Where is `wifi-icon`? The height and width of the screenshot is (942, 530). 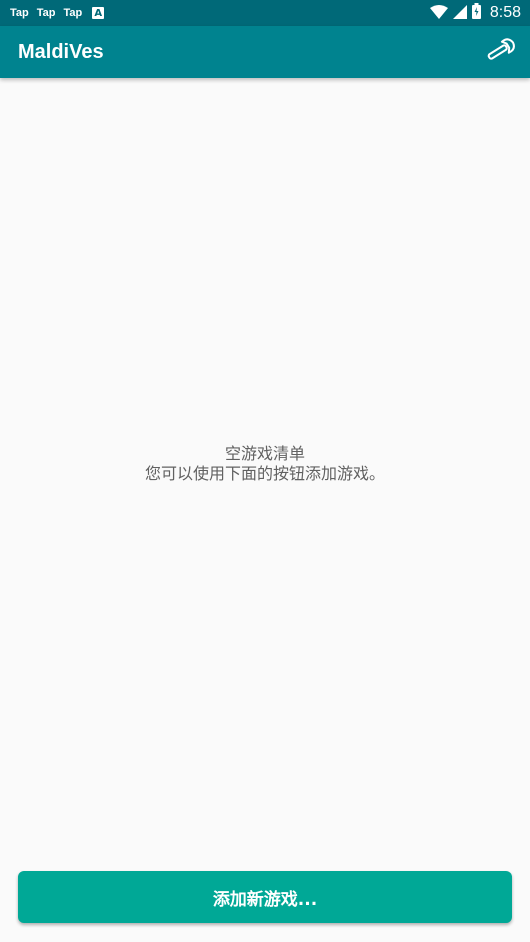 wifi-icon is located at coordinates (438, 13).